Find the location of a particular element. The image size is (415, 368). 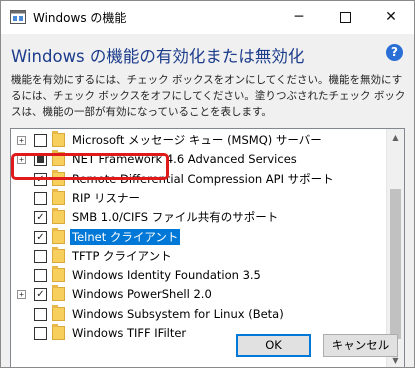

feature-label: Windows Identity Foundation 3.5 is located at coordinates (166, 275).